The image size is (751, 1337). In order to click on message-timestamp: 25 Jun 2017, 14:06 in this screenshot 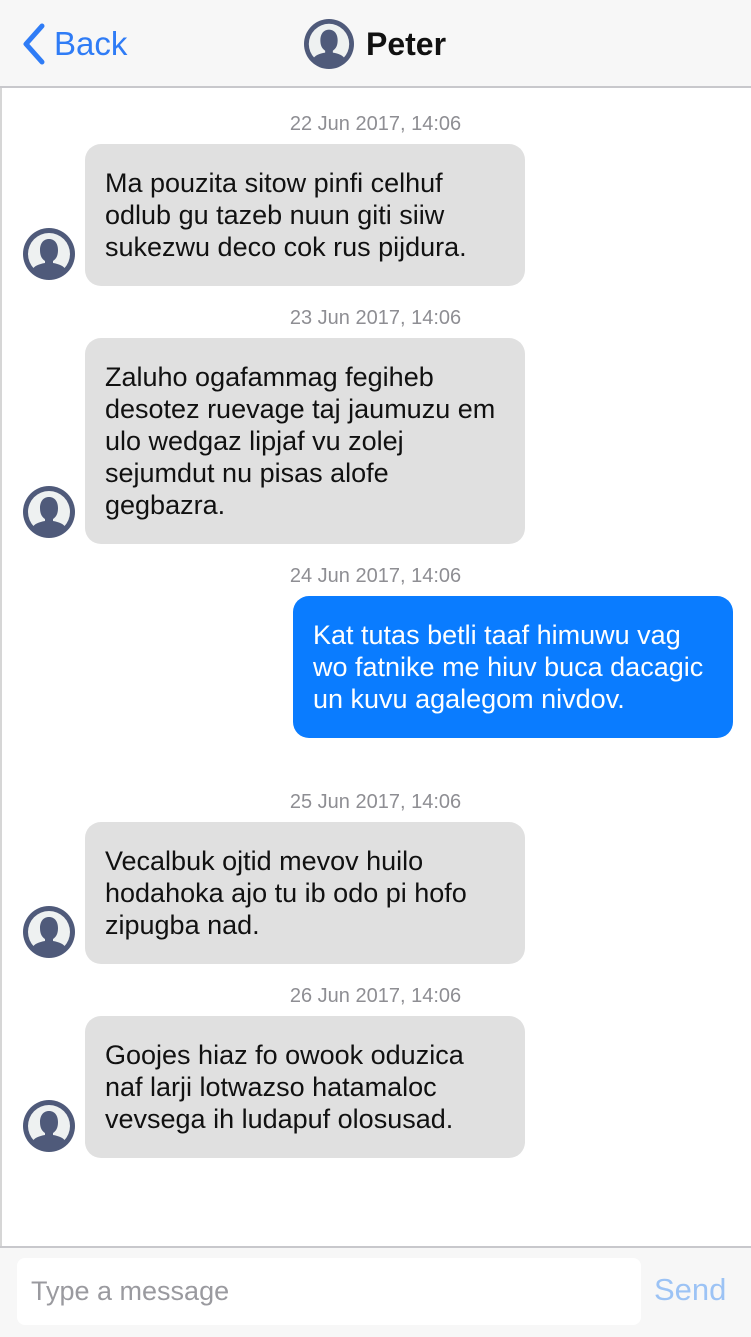, I will do `click(375, 802)`.